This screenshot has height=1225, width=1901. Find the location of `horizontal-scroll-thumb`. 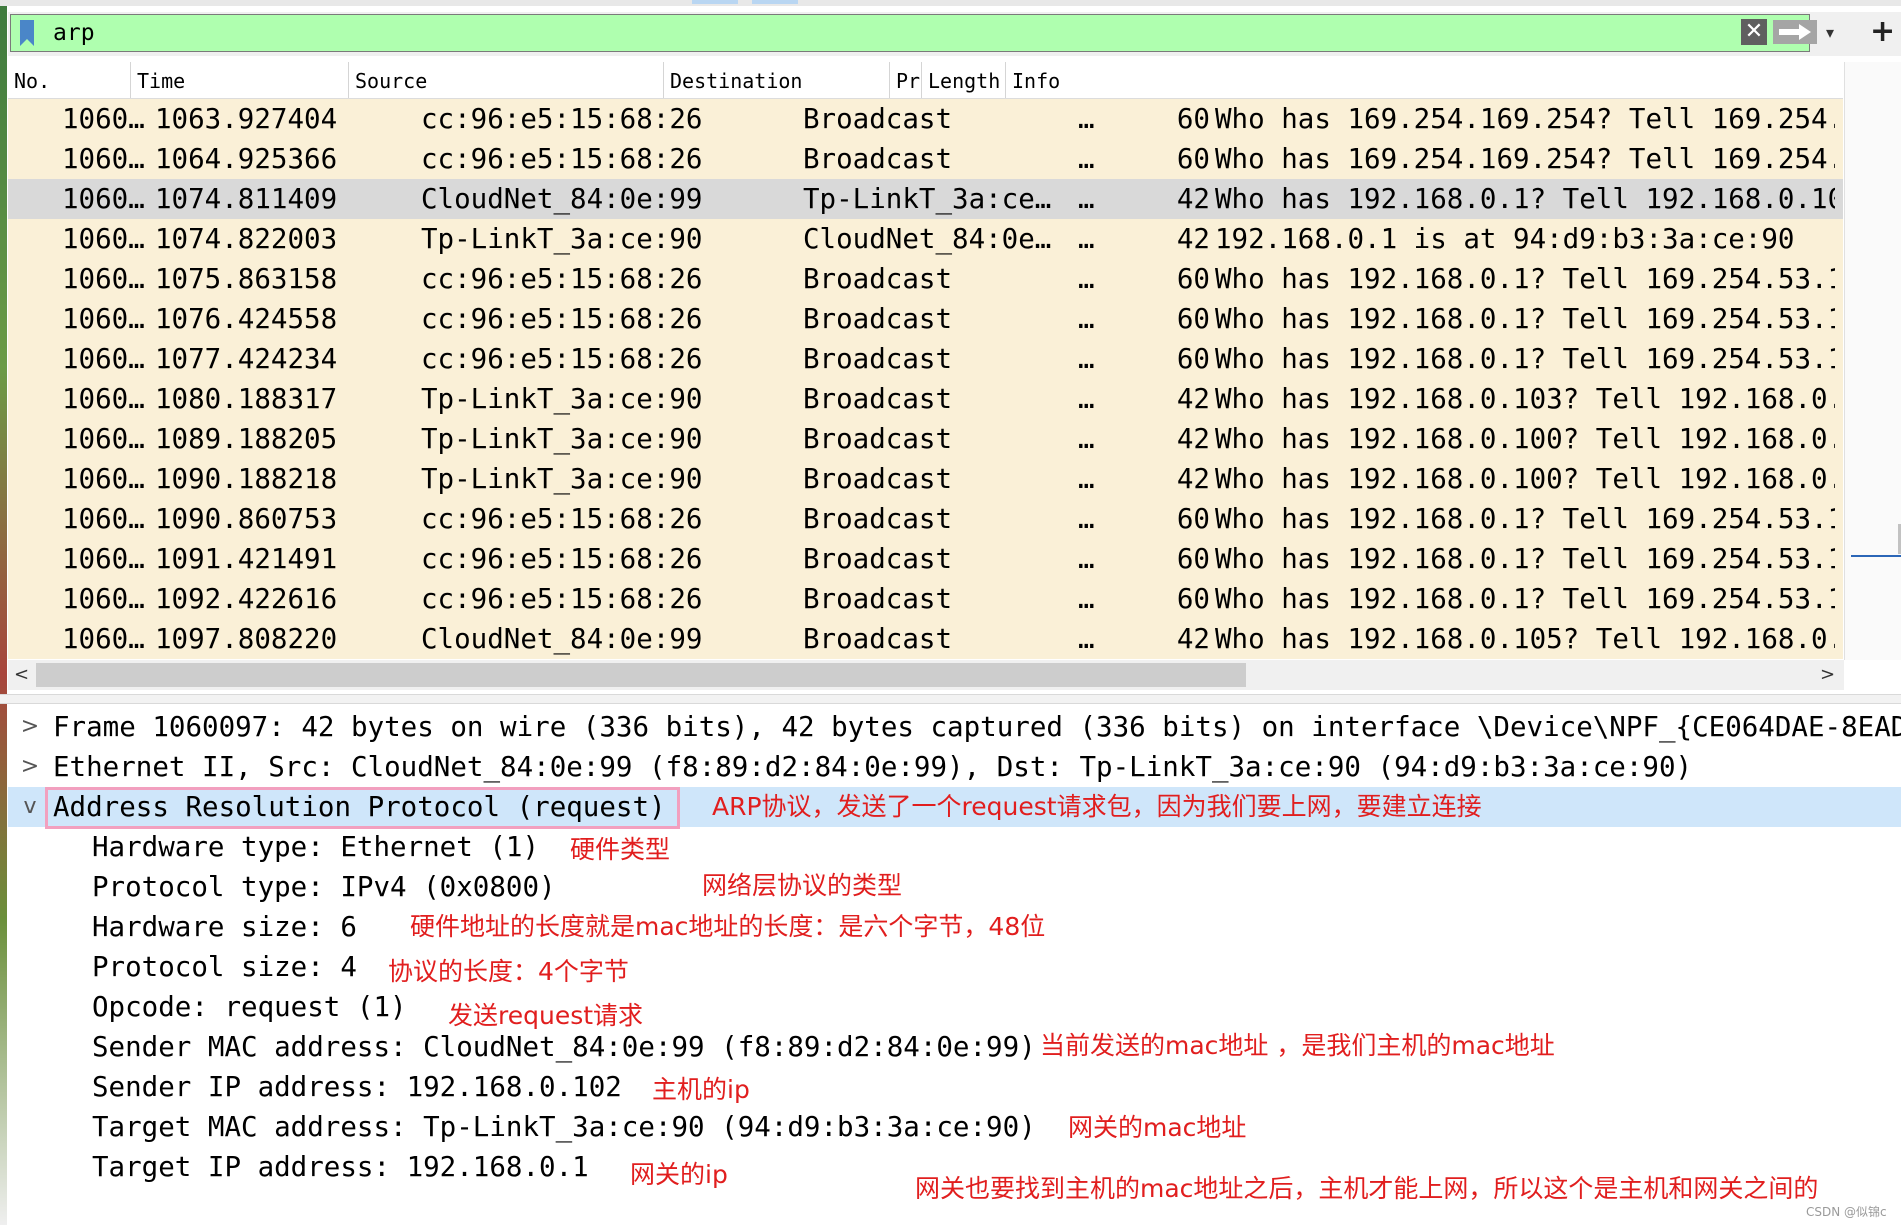

horizontal-scroll-thumb is located at coordinates (641, 675).